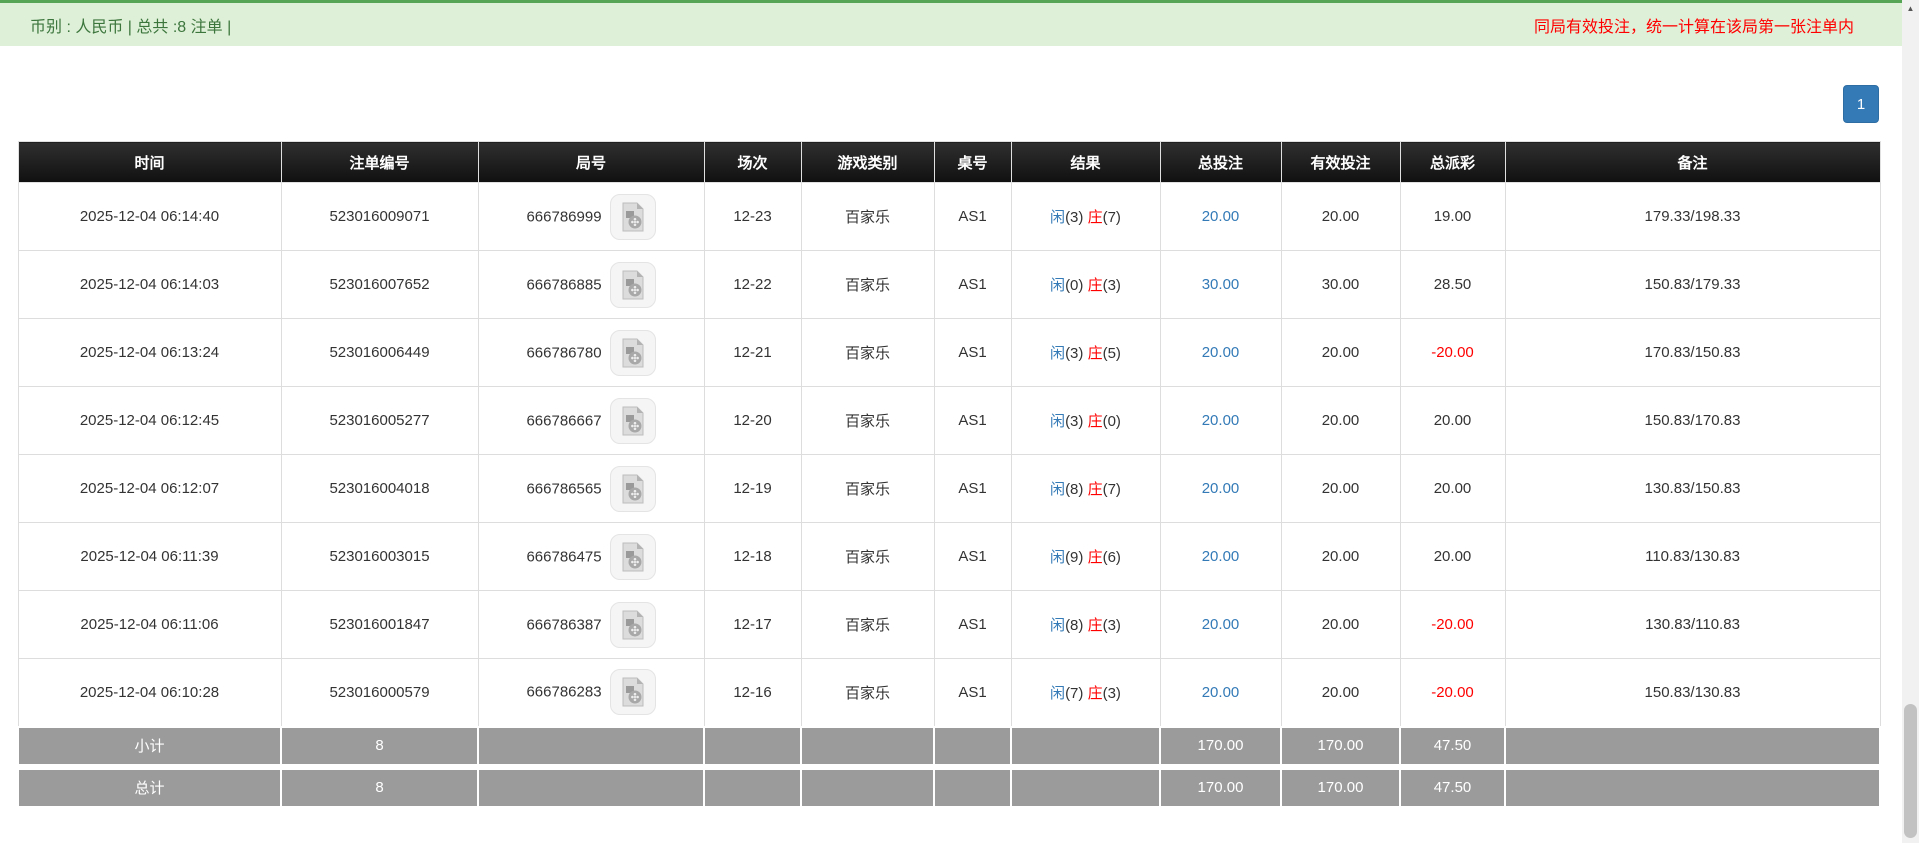 Image resolution: width=1919 pixels, height=843 pixels. I want to click on time-cell: 2025-12-04 06:11:39, so click(149, 556).